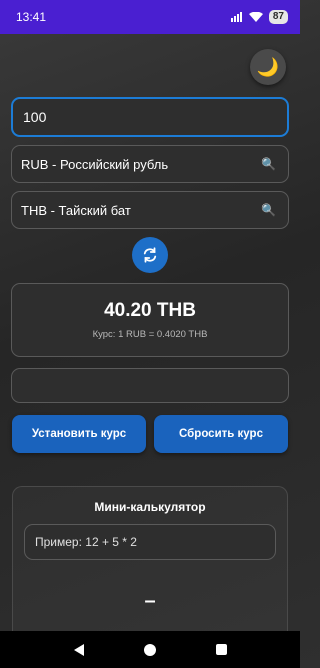 This screenshot has width=320, height=668. Describe the element at coordinates (150, 385) in the screenshot. I see `custom-rate-input` at that location.